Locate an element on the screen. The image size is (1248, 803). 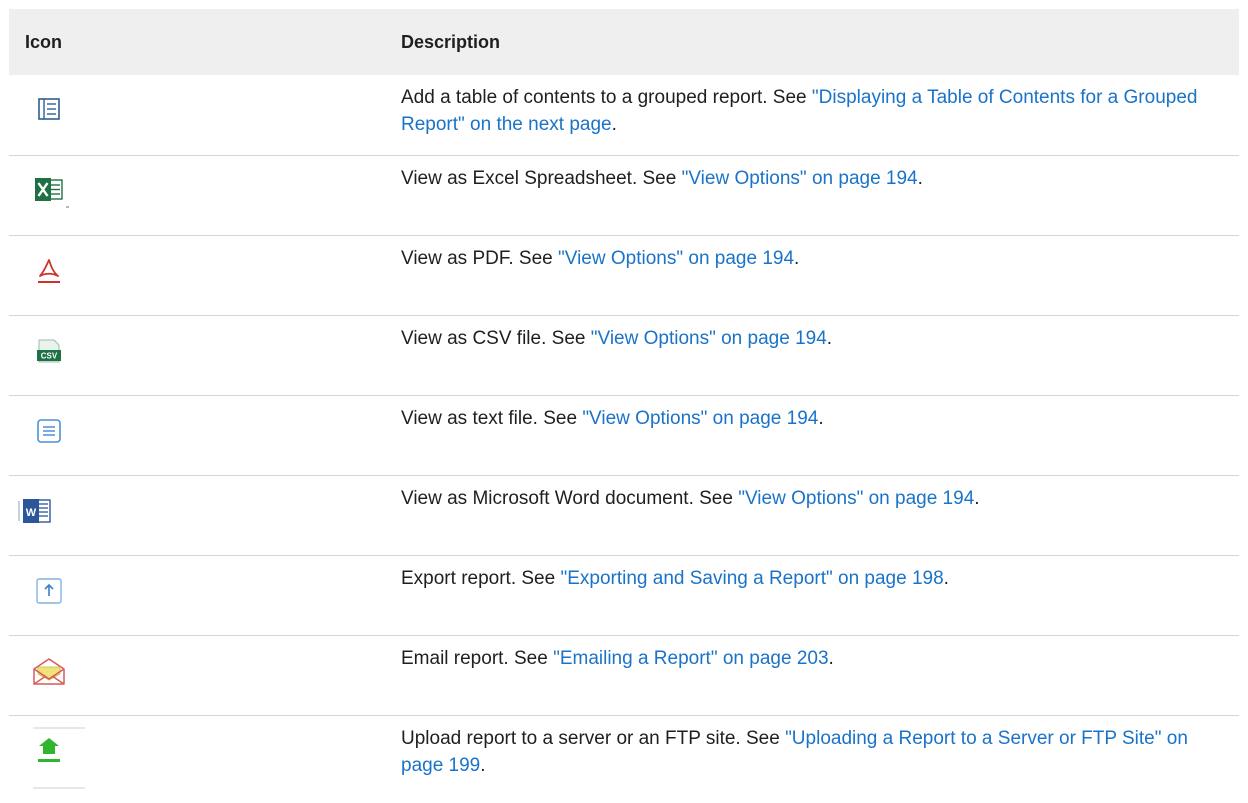
icon-cell: CSV is located at coordinates (202, 355).